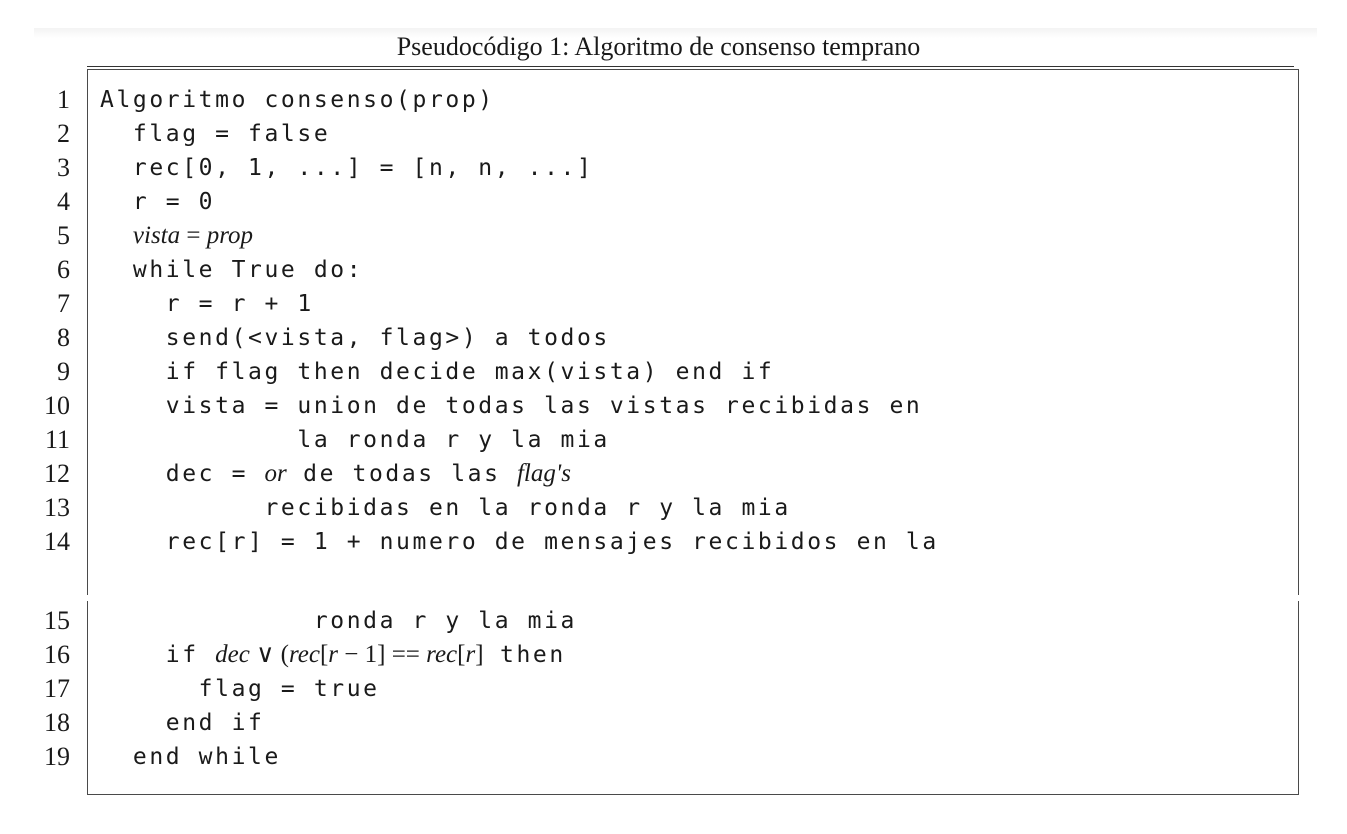 Image resolution: width=1347 pixels, height=834 pixels. Describe the element at coordinates (355, 338) in the screenshot. I see `code-text: send(<vista, flag>) a todos` at that location.